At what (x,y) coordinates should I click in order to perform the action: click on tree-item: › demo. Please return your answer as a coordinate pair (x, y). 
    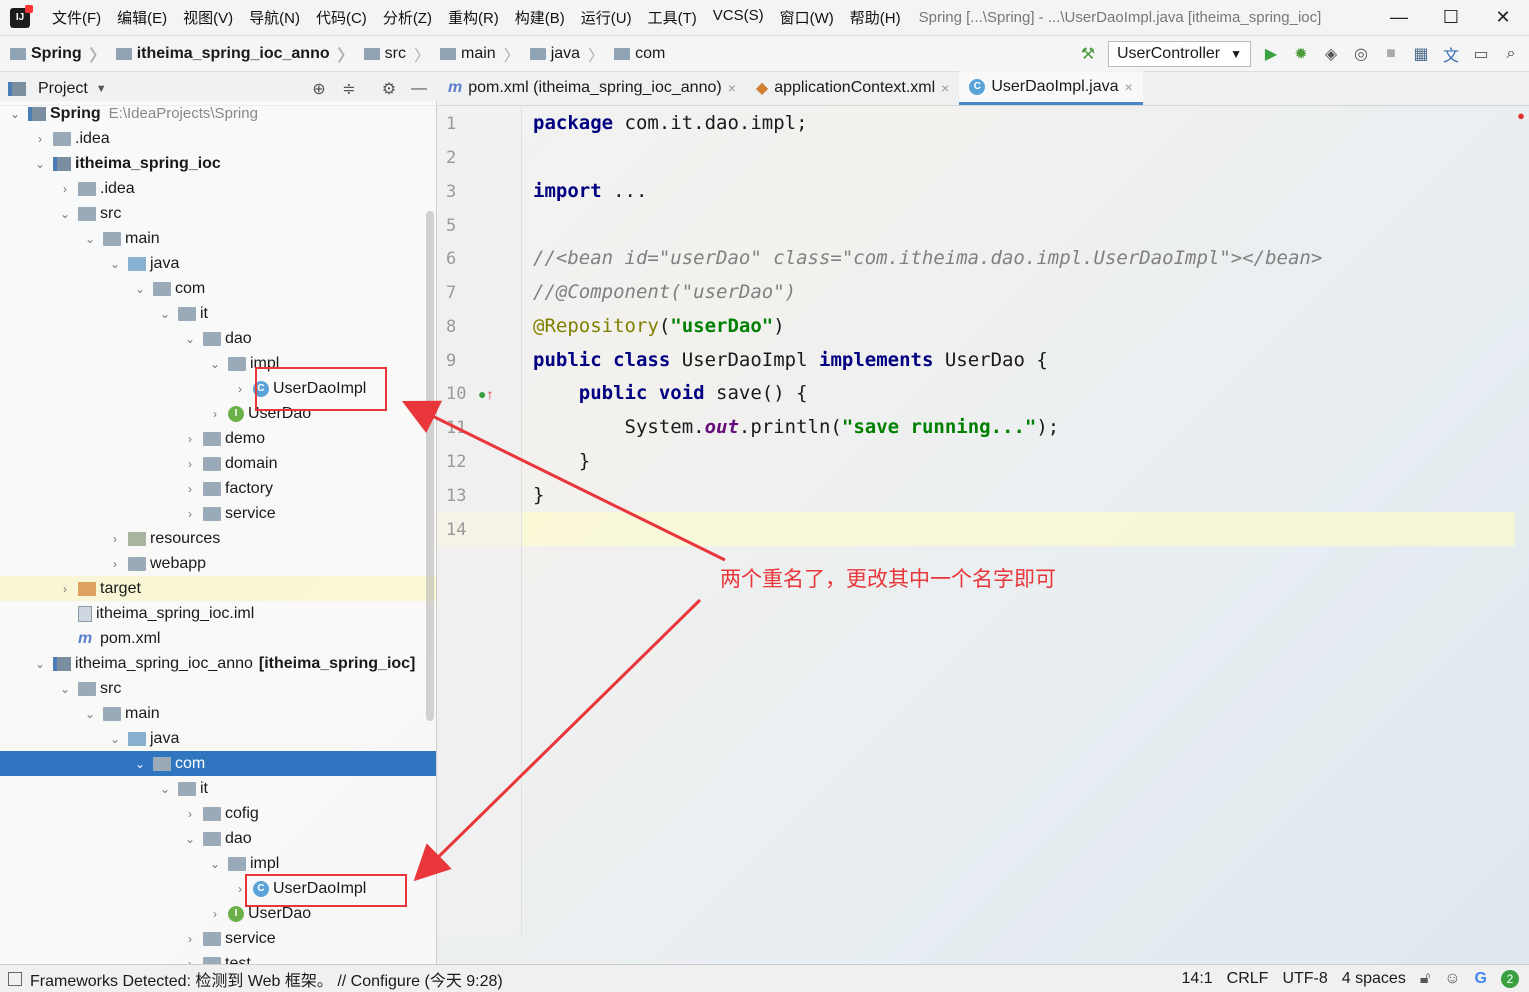
    Looking at the image, I should click on (218, 438).